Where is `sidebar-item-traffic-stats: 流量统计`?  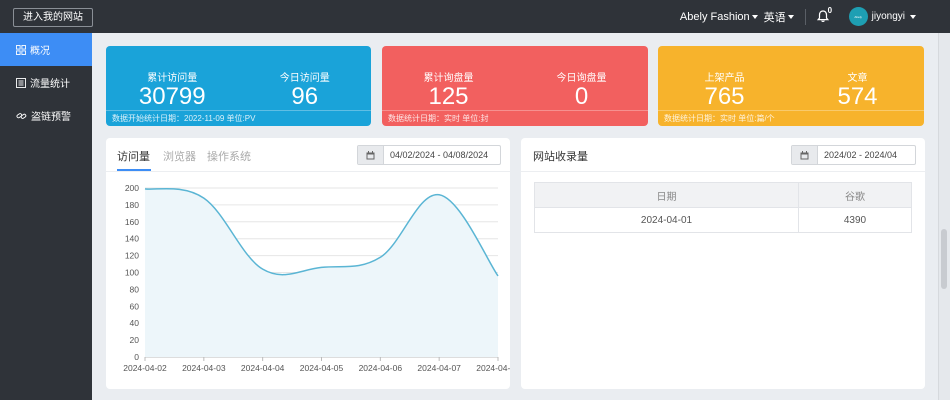
sidebar-item-traffic-stats: 流量统计 is located at coordinates (46, 82).